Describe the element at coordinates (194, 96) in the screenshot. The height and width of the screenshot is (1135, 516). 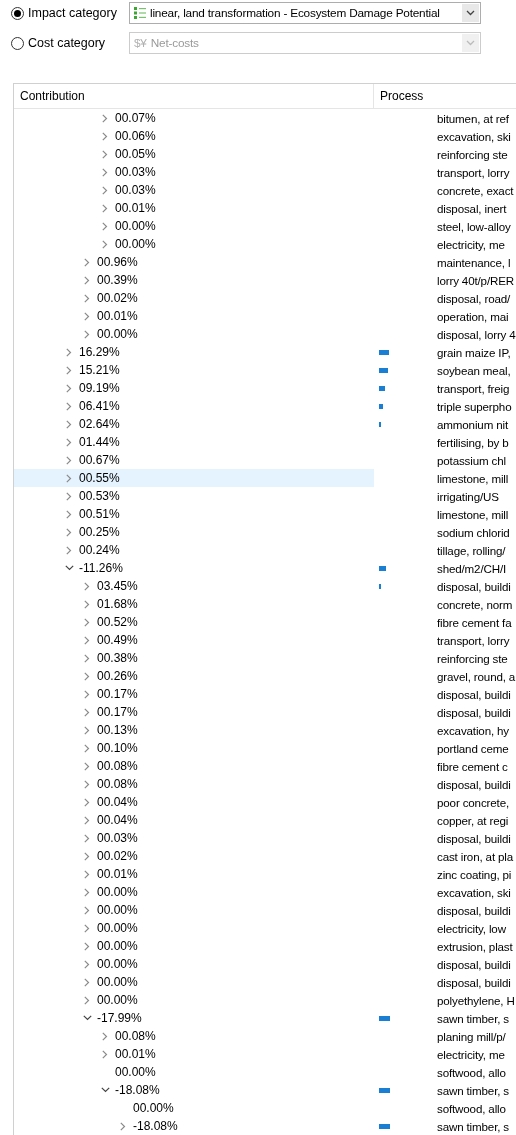
I see `column-header: Contribution` at that location.